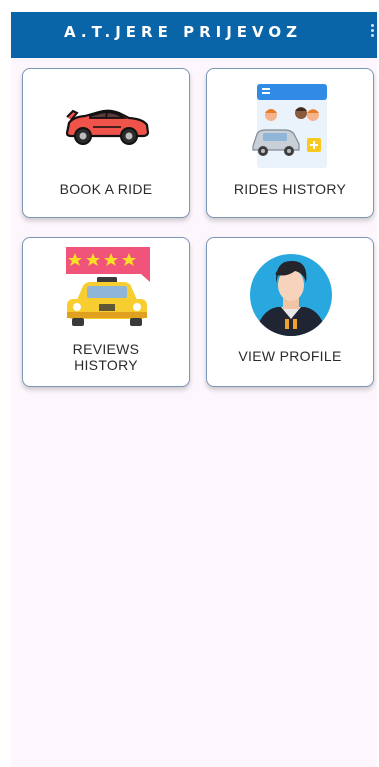 The image size is (379, 767). Describe the element at coordinates (106, 189) in the screenshot. I see `book-a-ride-label: BOOK A RIDE` at that location.